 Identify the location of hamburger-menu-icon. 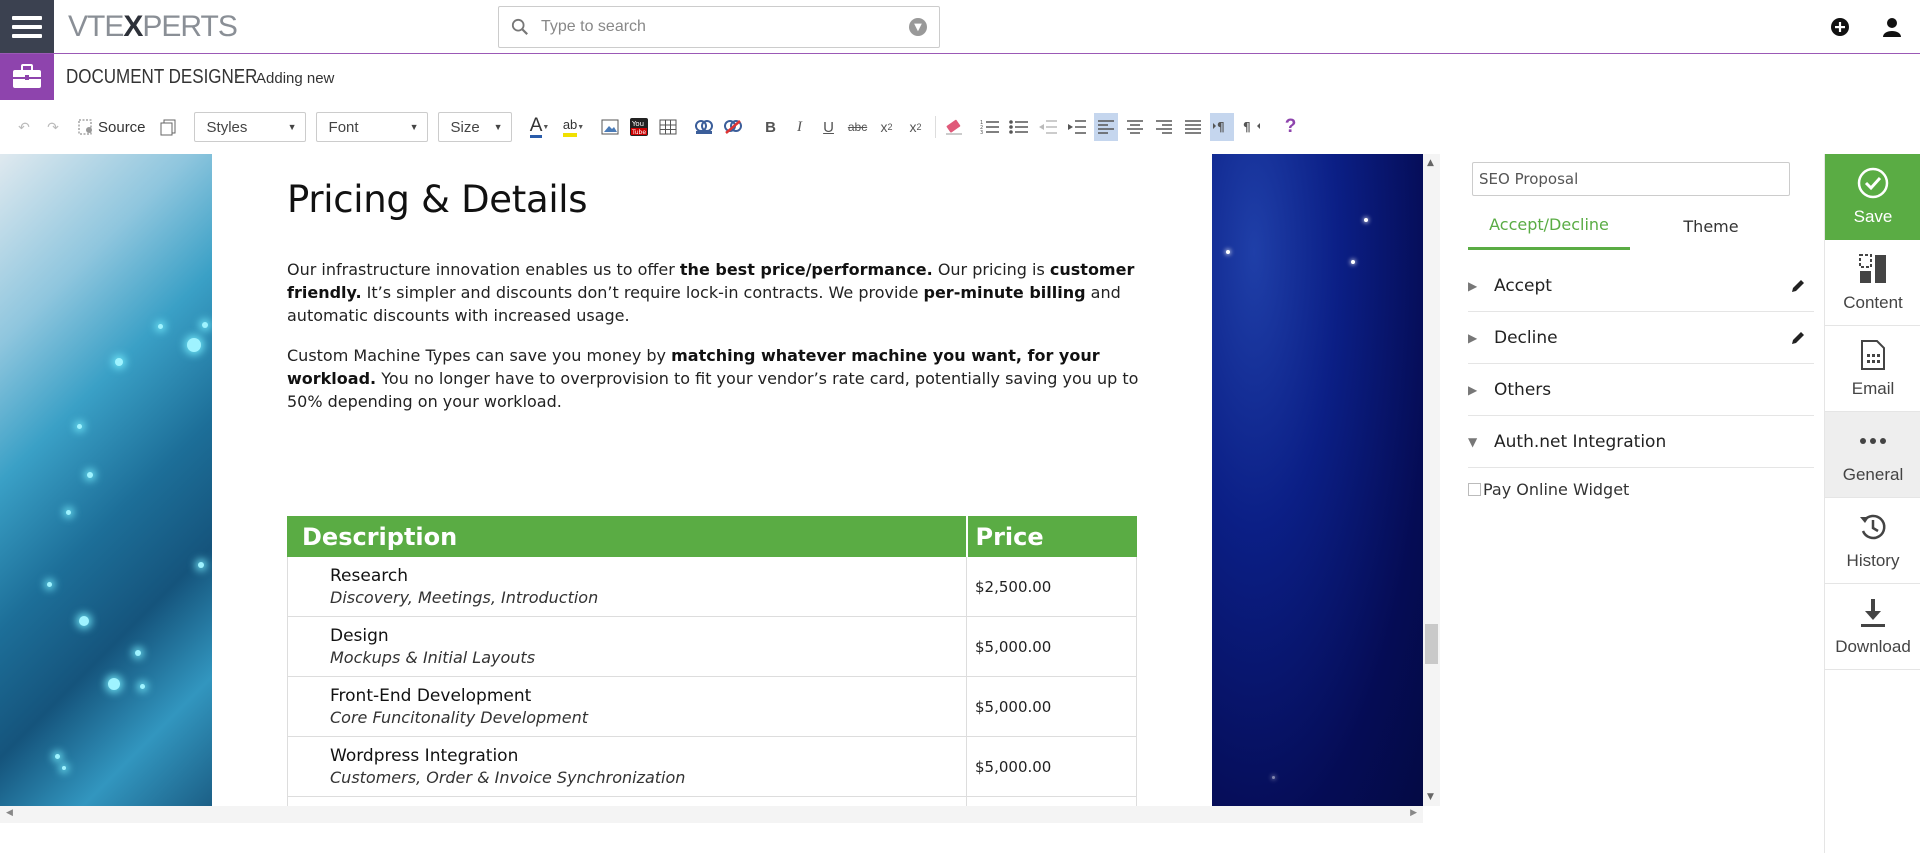
(27, 26).